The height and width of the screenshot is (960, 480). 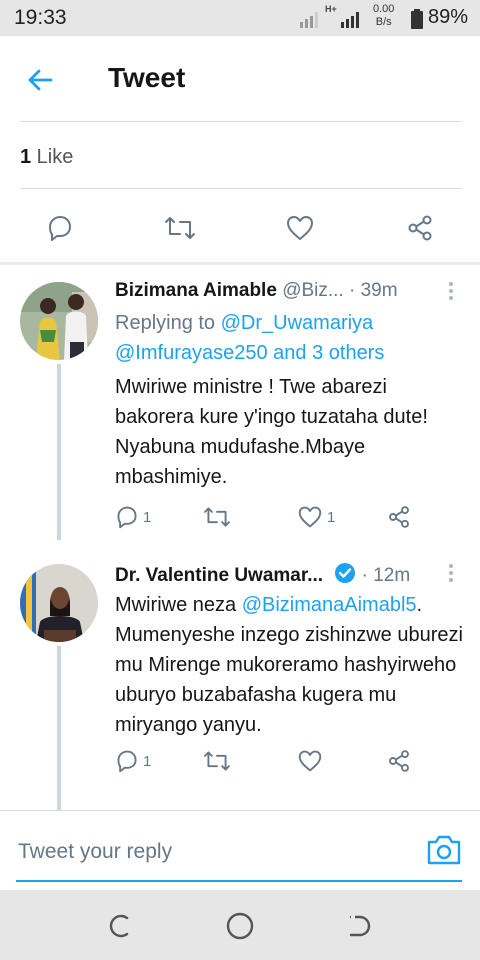 I want to click on tweet-time: · 12m, so click(x=386, y=575).